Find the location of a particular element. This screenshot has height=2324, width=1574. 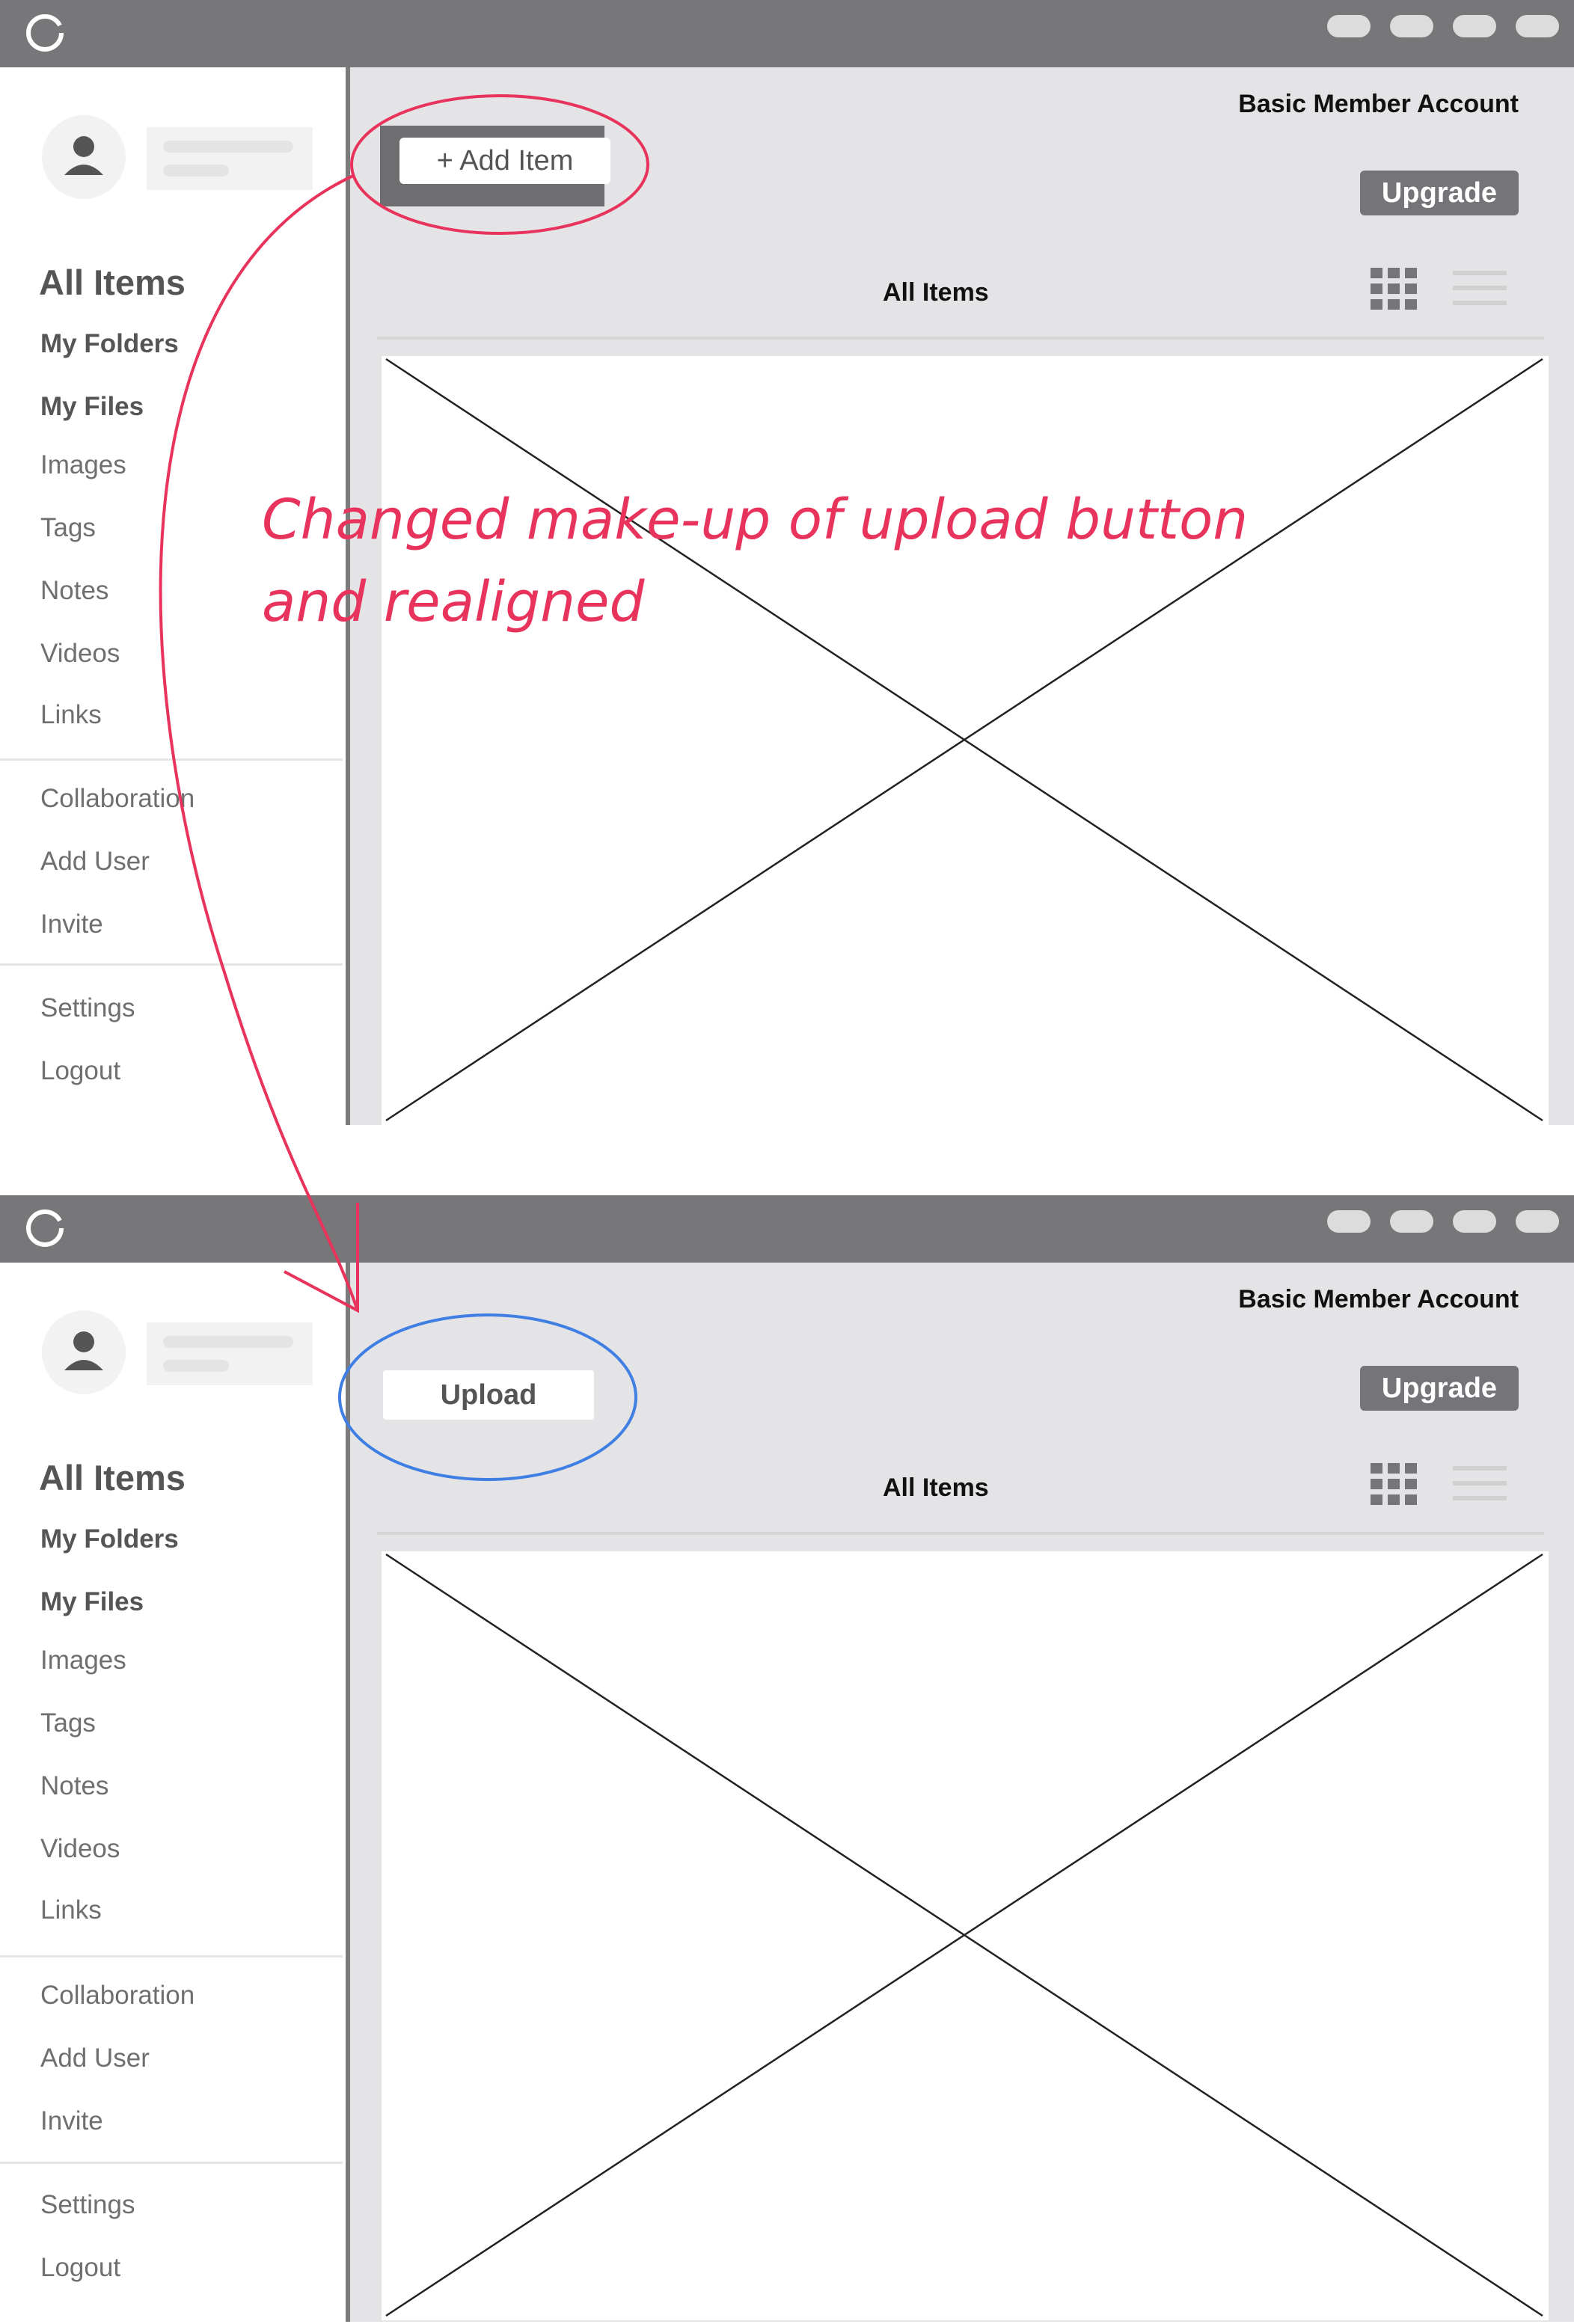

annotation-line-2: and realigned is located at coordinates (454, 602).